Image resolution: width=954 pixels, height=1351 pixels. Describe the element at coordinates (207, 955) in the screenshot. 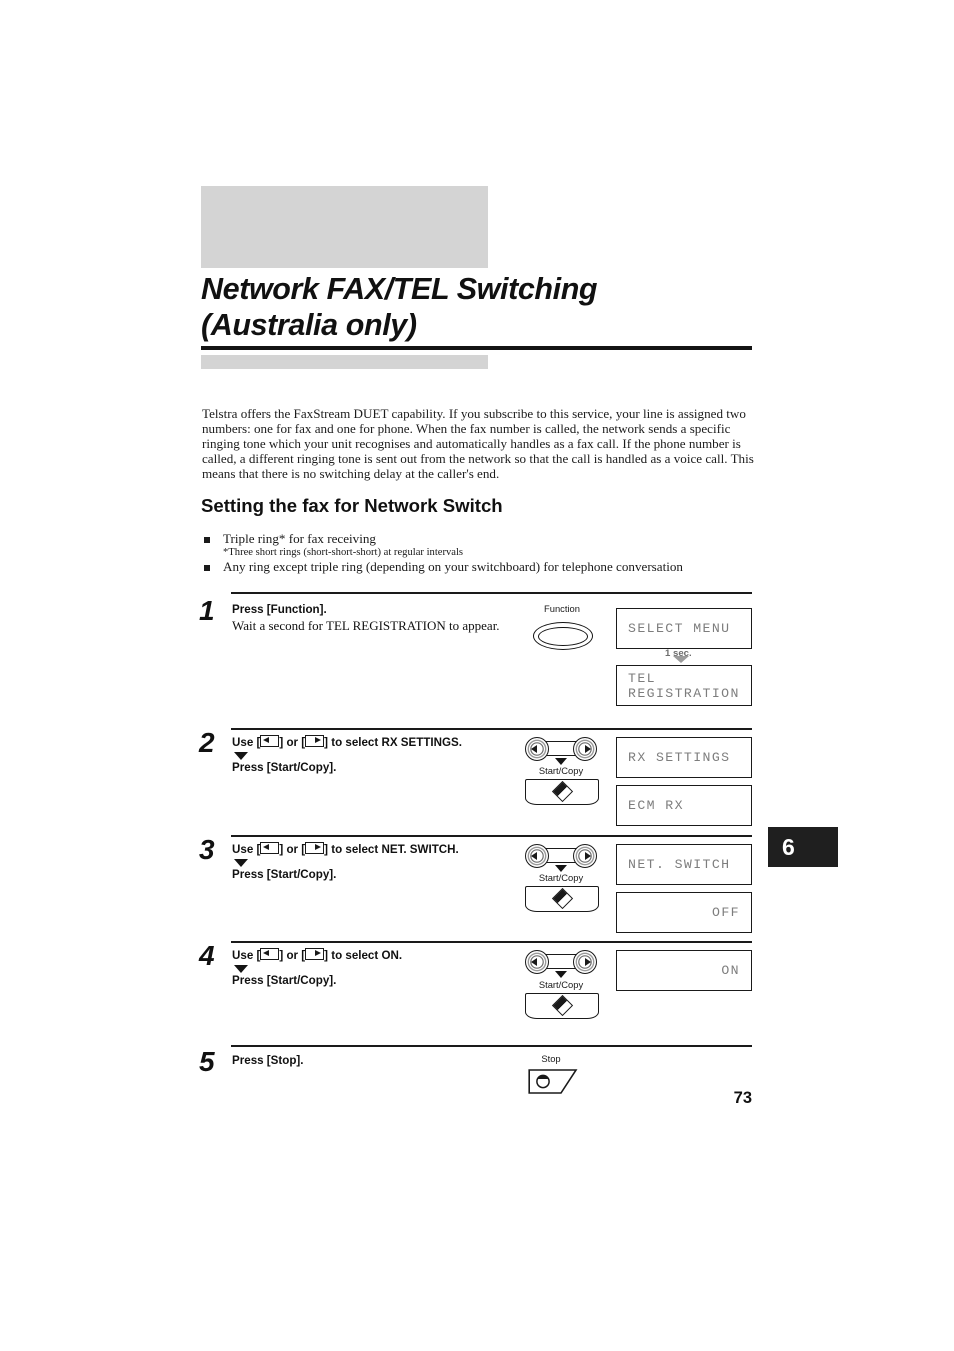

I see `step-number: 4` at that location.